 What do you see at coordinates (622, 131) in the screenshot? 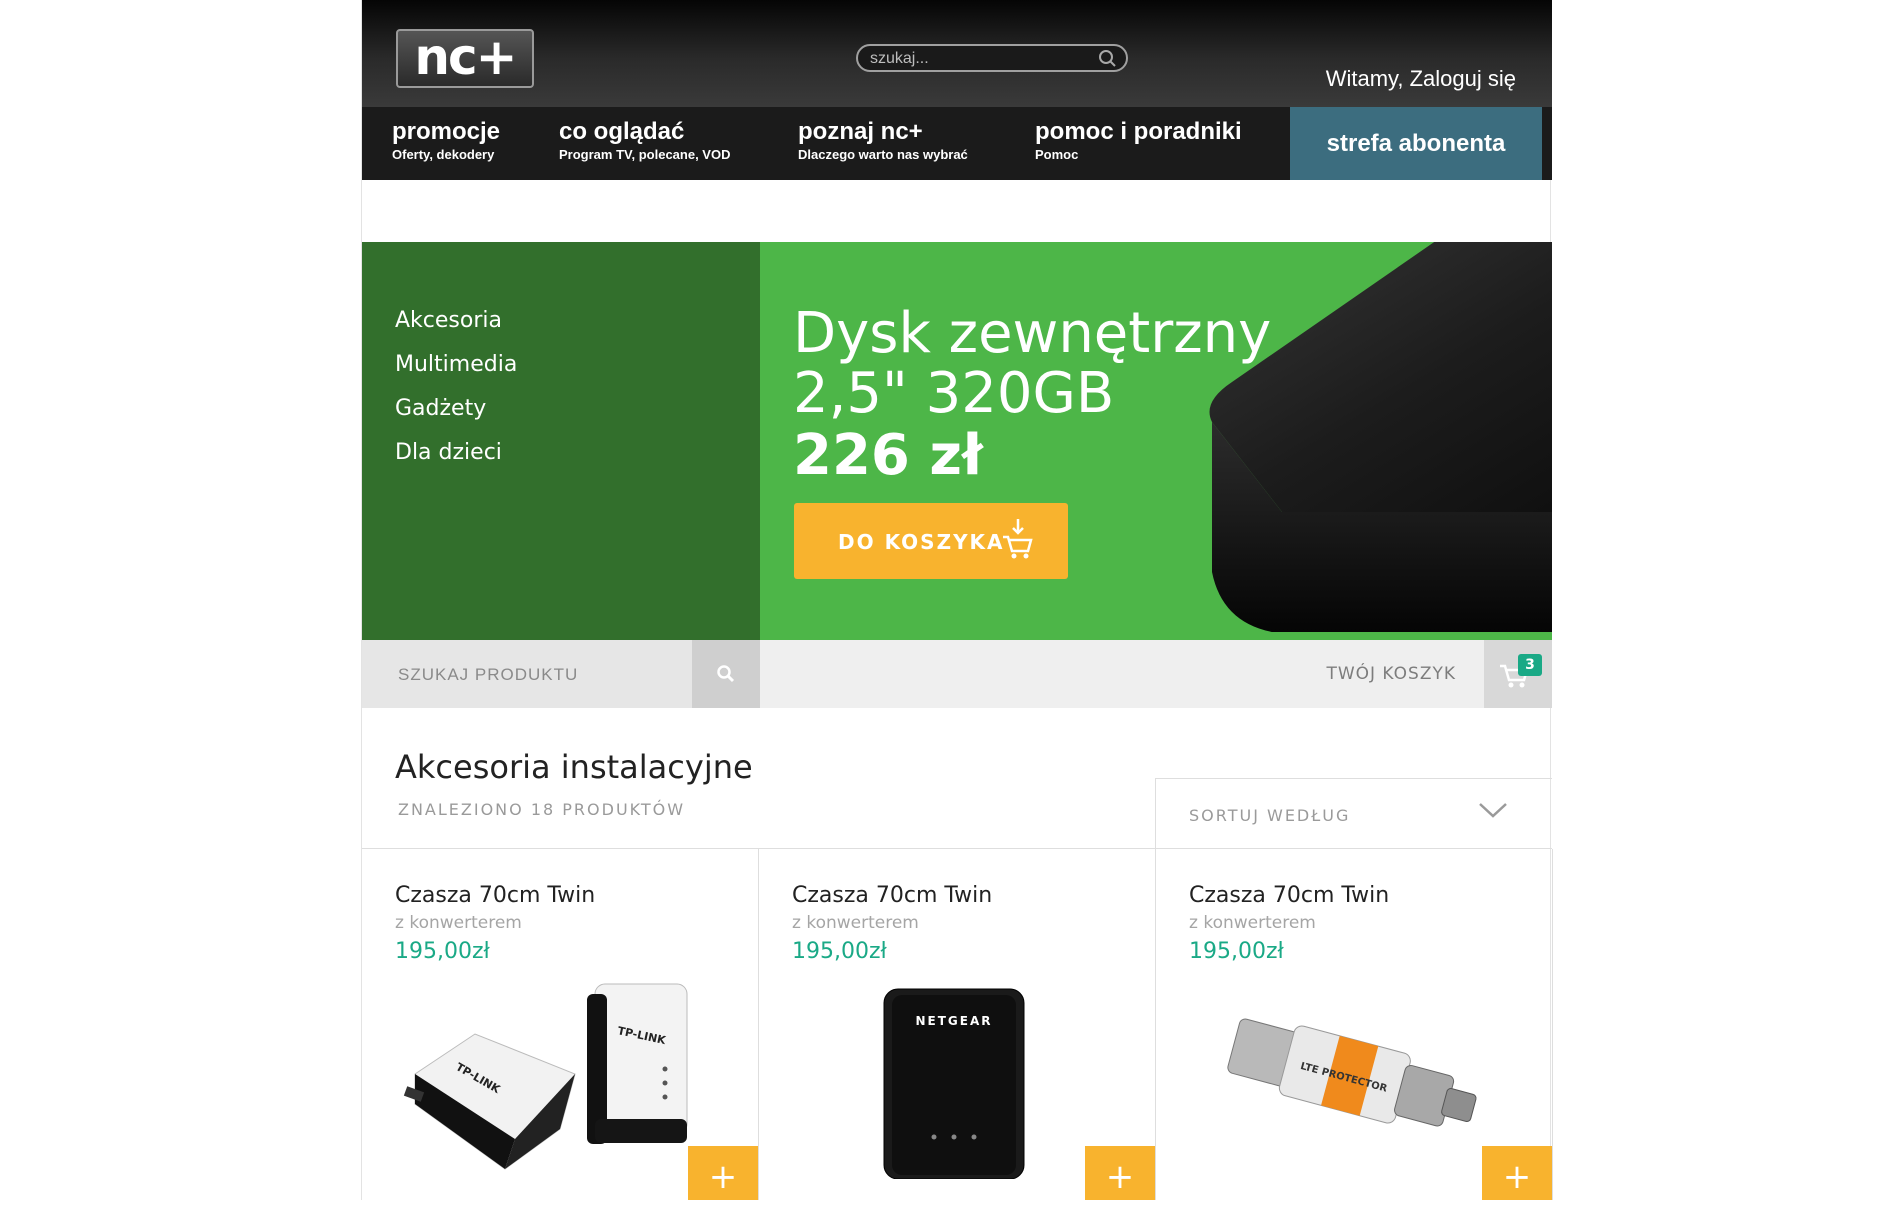
I see `nav-item-title: co oglądać` at bounding box center [622, 131].